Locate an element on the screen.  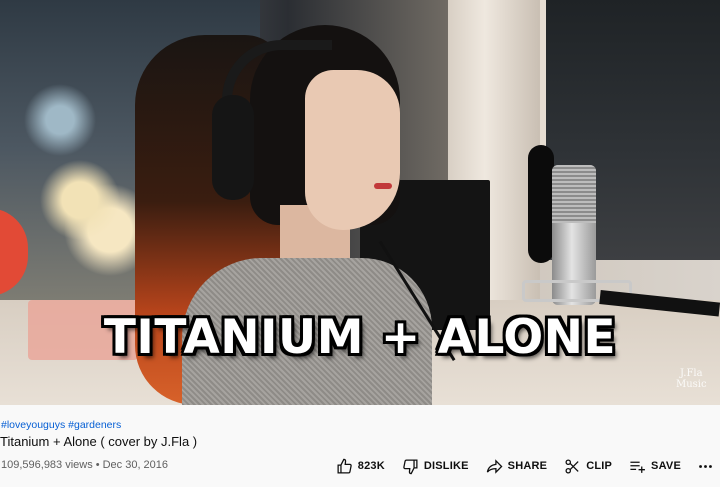
dislike-button: DISLIKE is located at coordinates (435, 466).